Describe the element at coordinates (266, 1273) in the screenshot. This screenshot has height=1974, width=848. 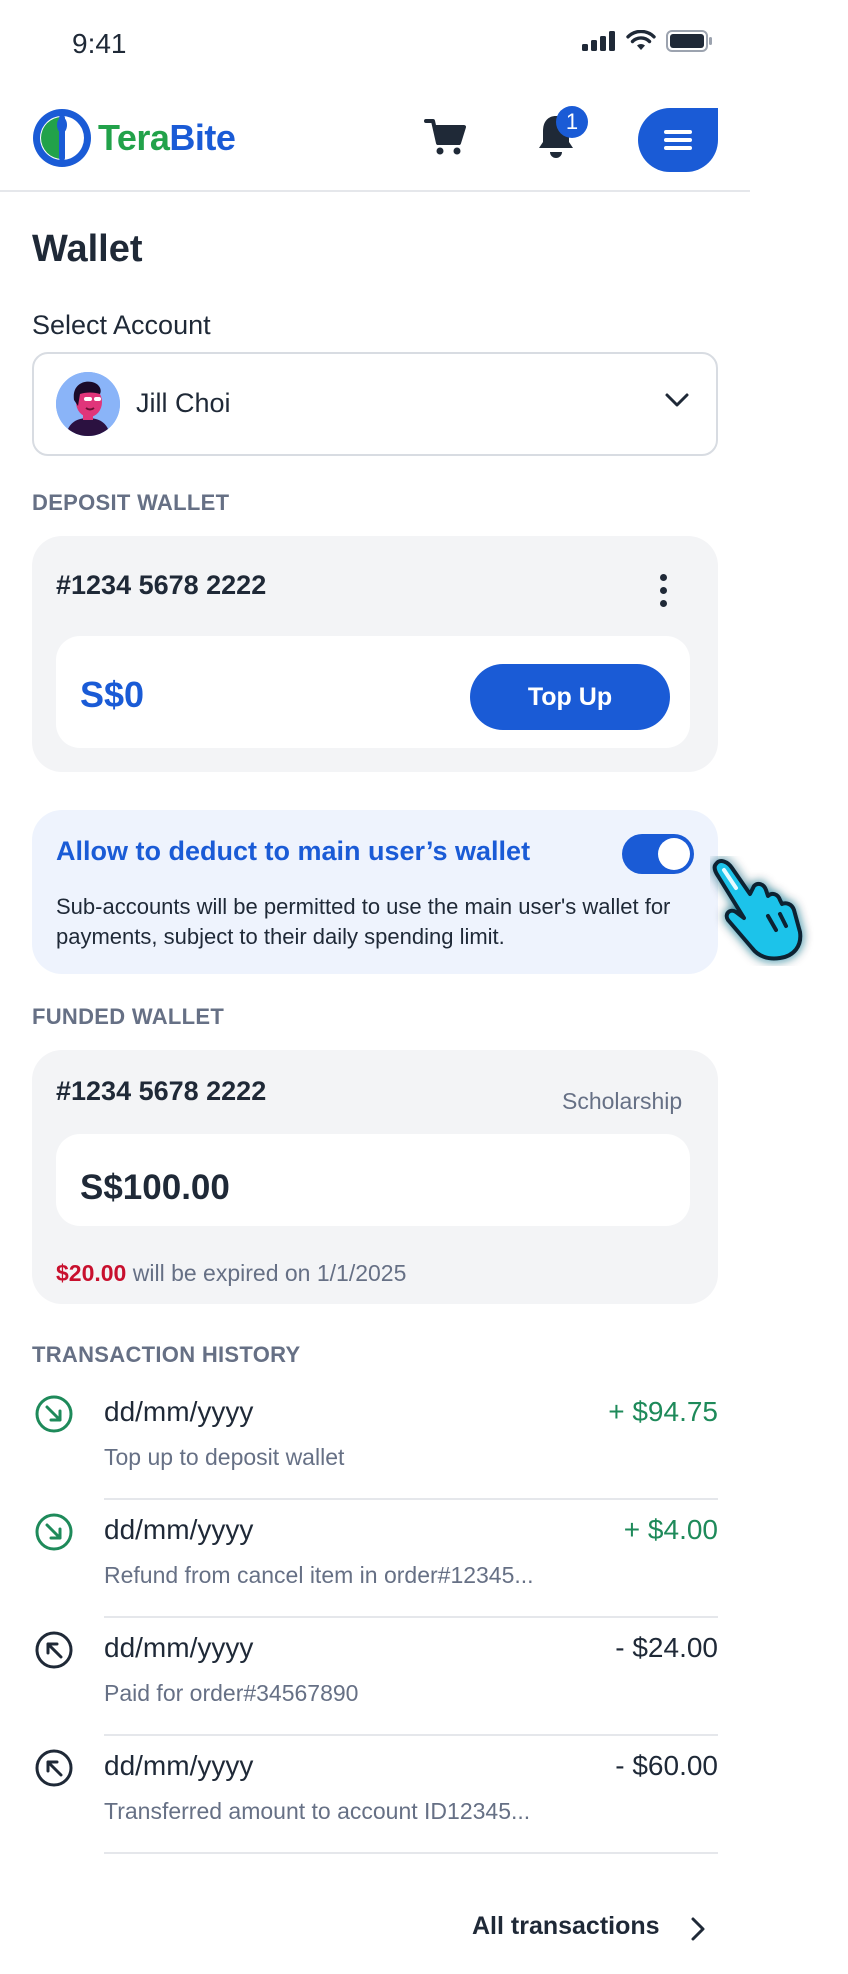
I see `expiring-text: will be expired on 1/1/2025` at that location.